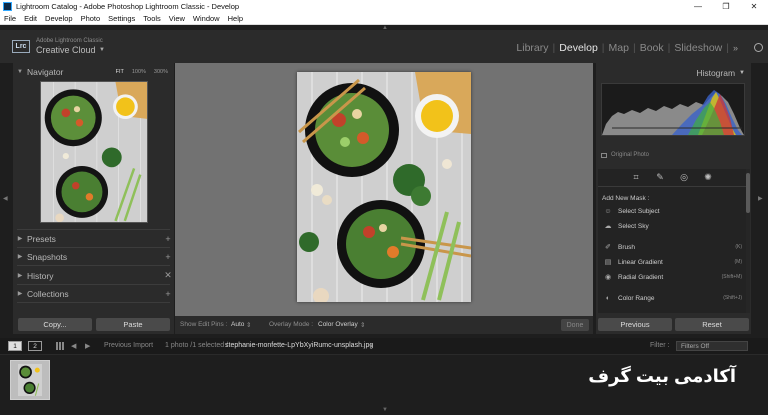 This screenshot has width=768, height=415. What do you see at coordinates (698, 48) in the screenshot?
I see `module-slideshow: Slideshow` at bounding box center [698, 48].